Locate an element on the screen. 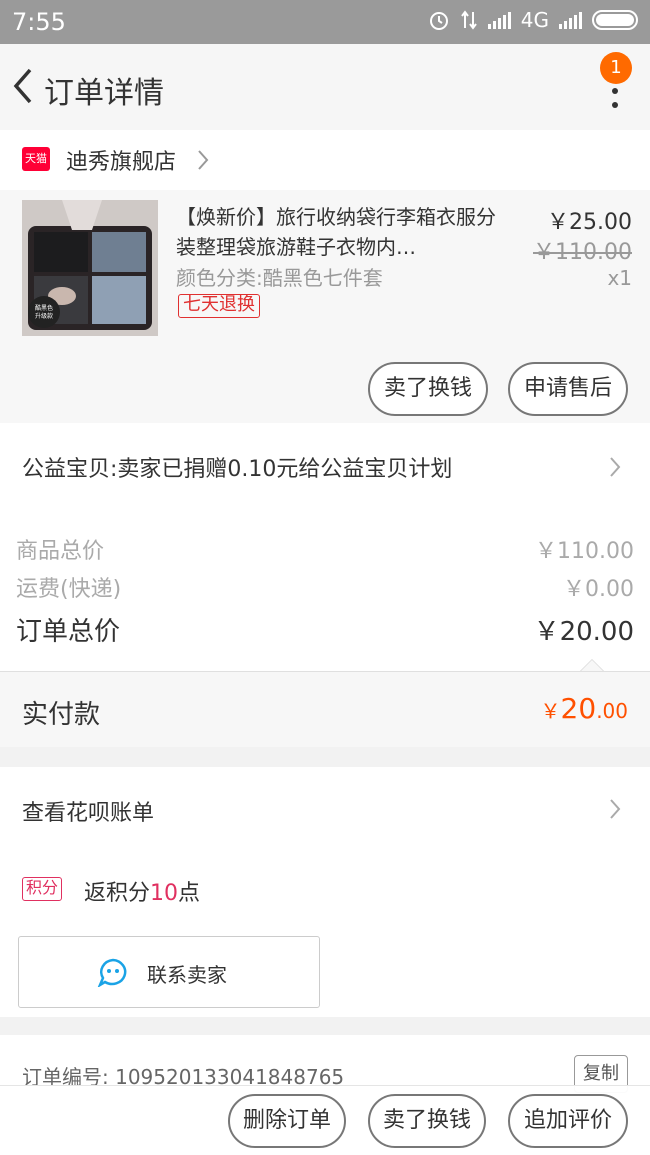 The width and height of the screenshot is (650, 1155). battery-icon is located at coordinates (615, 20).